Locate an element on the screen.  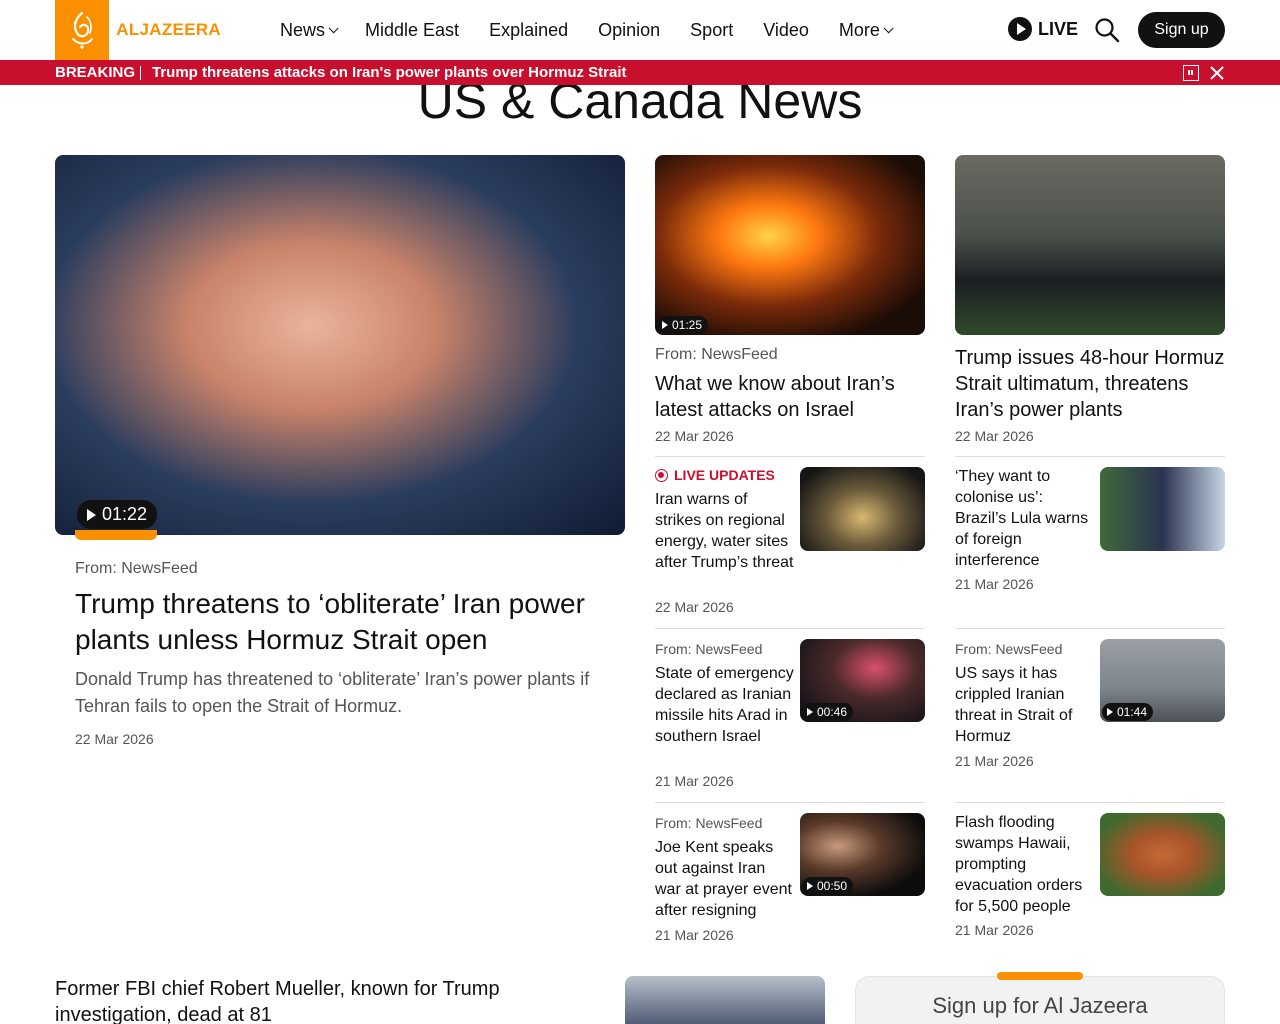
pause-icon is located at coordinates (1191, 73).